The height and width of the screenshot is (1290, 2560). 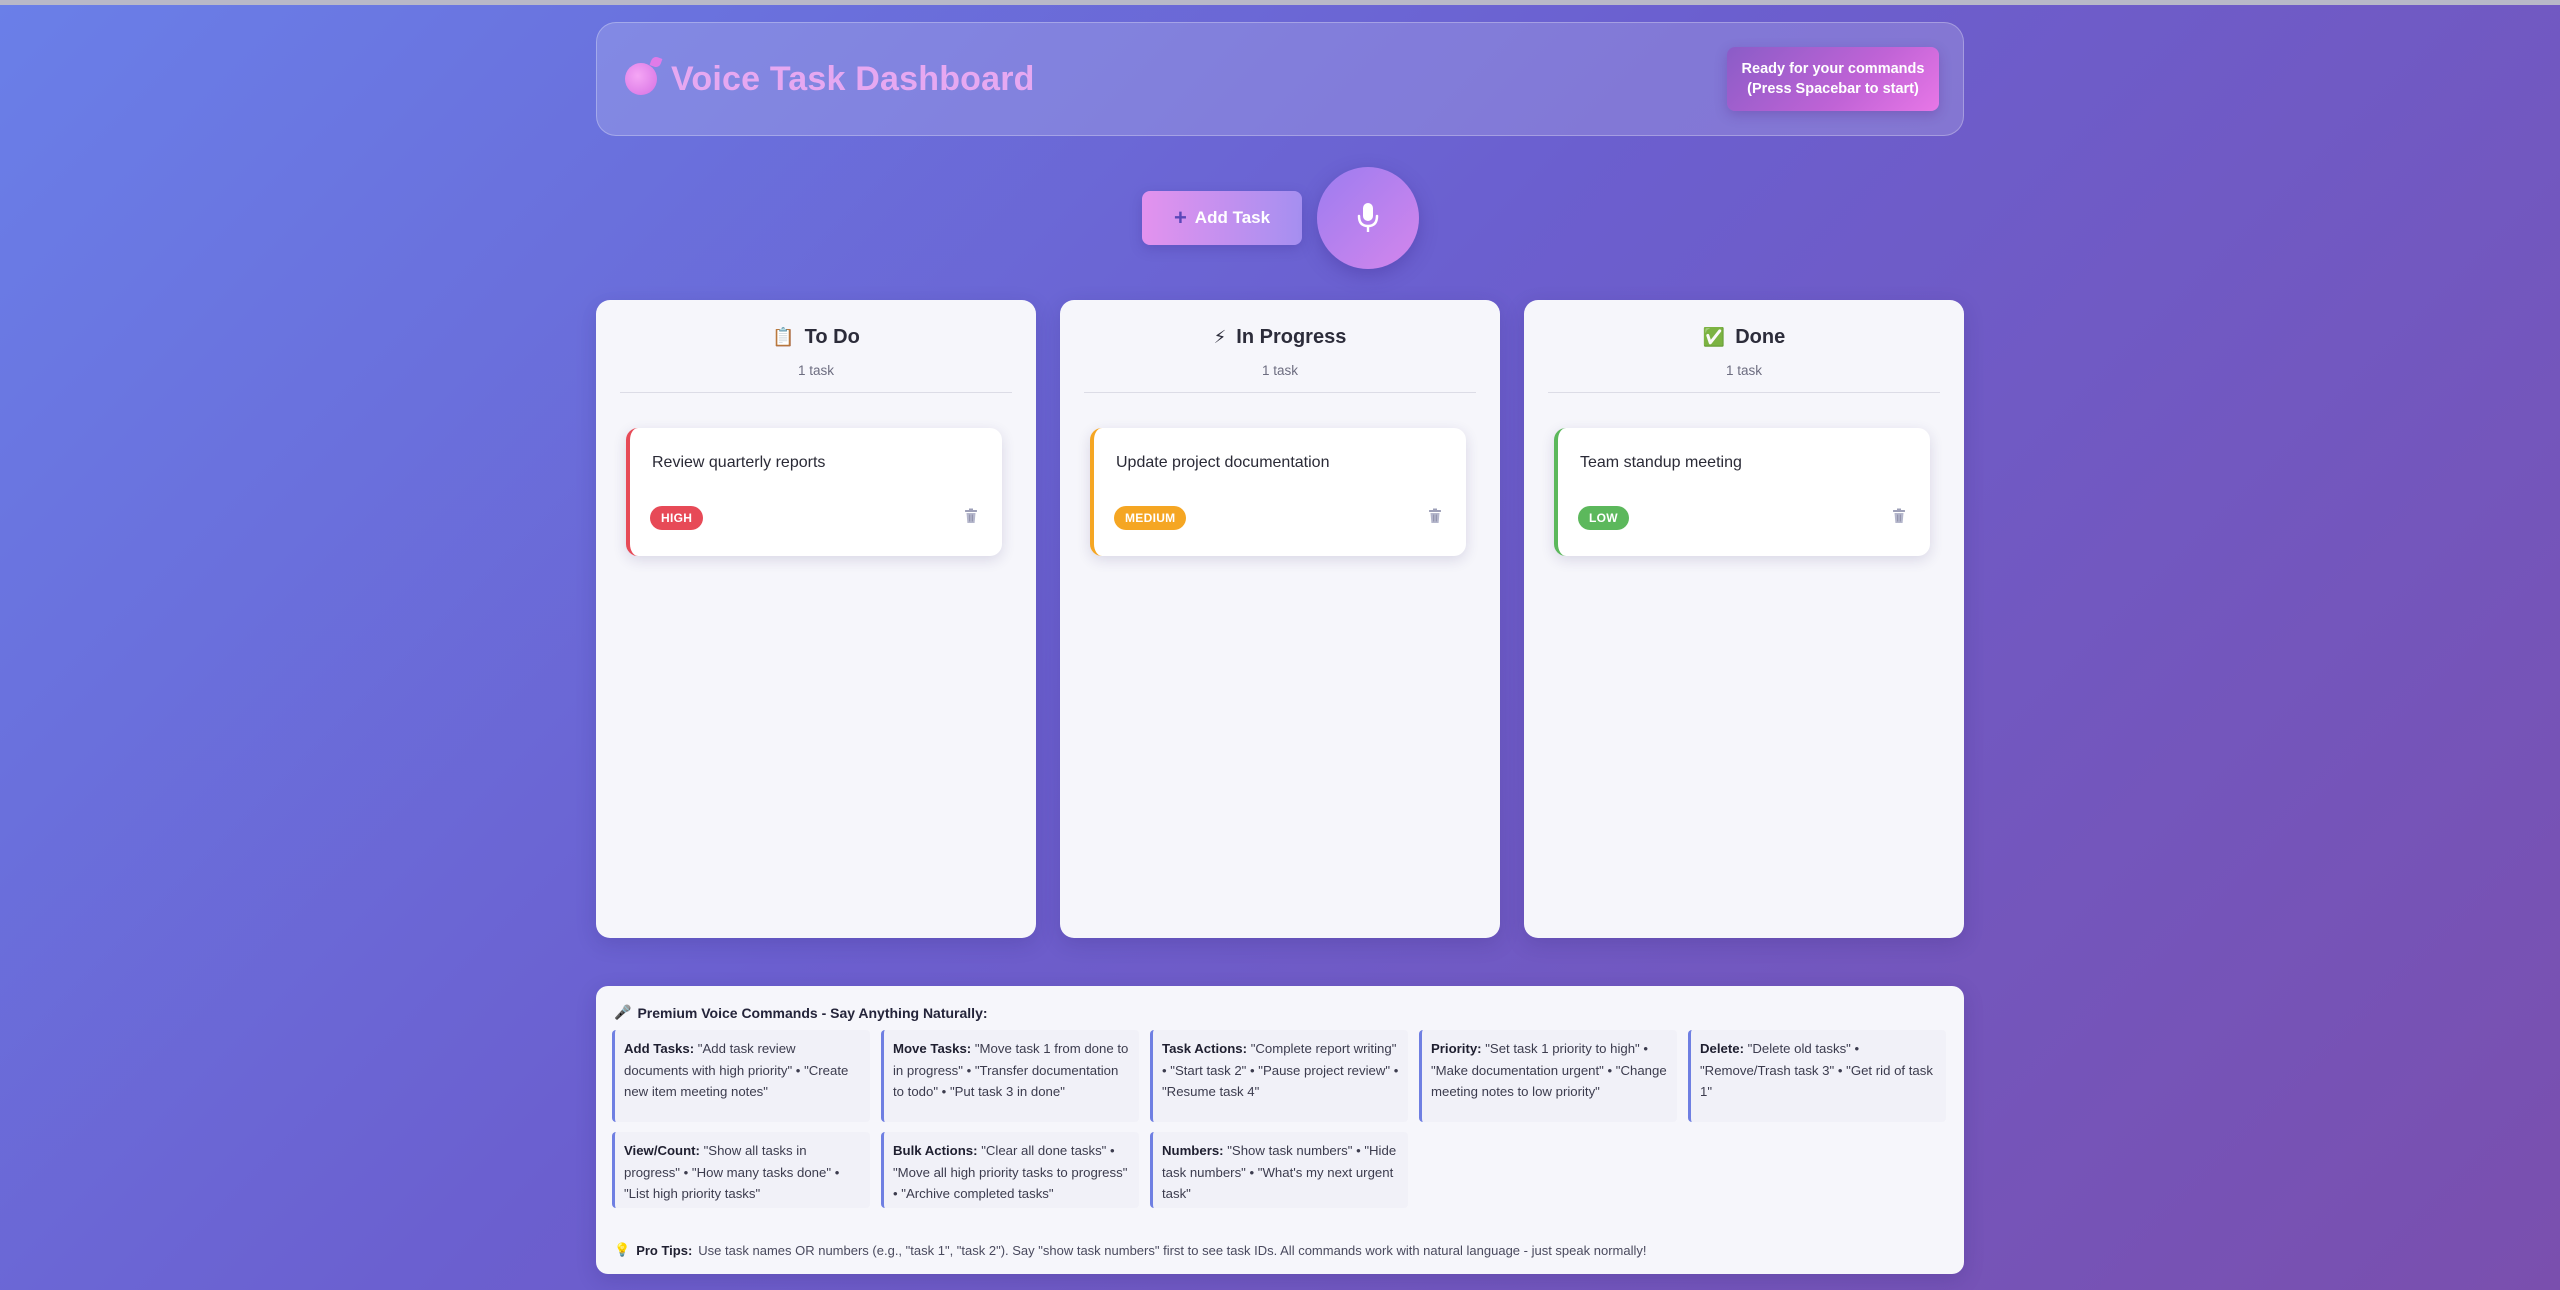 I want to click on microphone-small-icon: 🎤, so click(x=623, y=1012).